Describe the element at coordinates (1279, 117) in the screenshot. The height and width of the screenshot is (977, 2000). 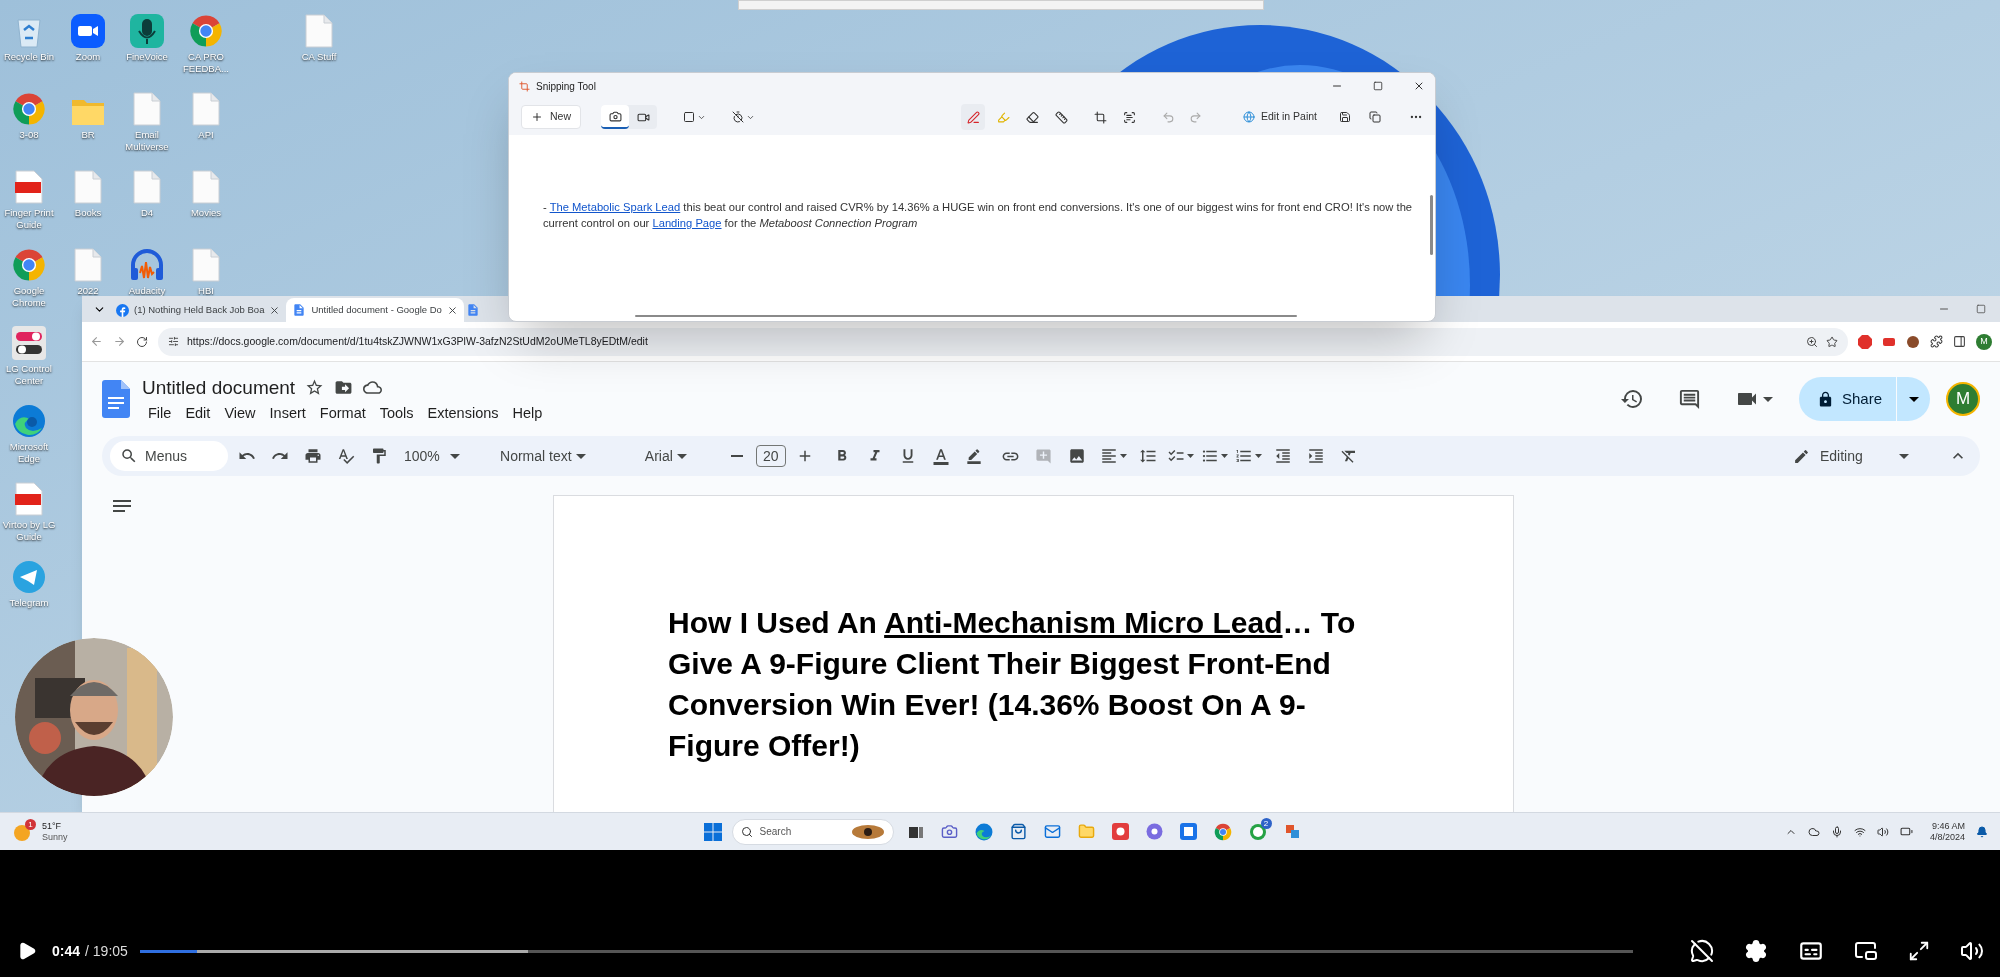
I see `edit-in-paint-button: Edit in Paint` at that location.